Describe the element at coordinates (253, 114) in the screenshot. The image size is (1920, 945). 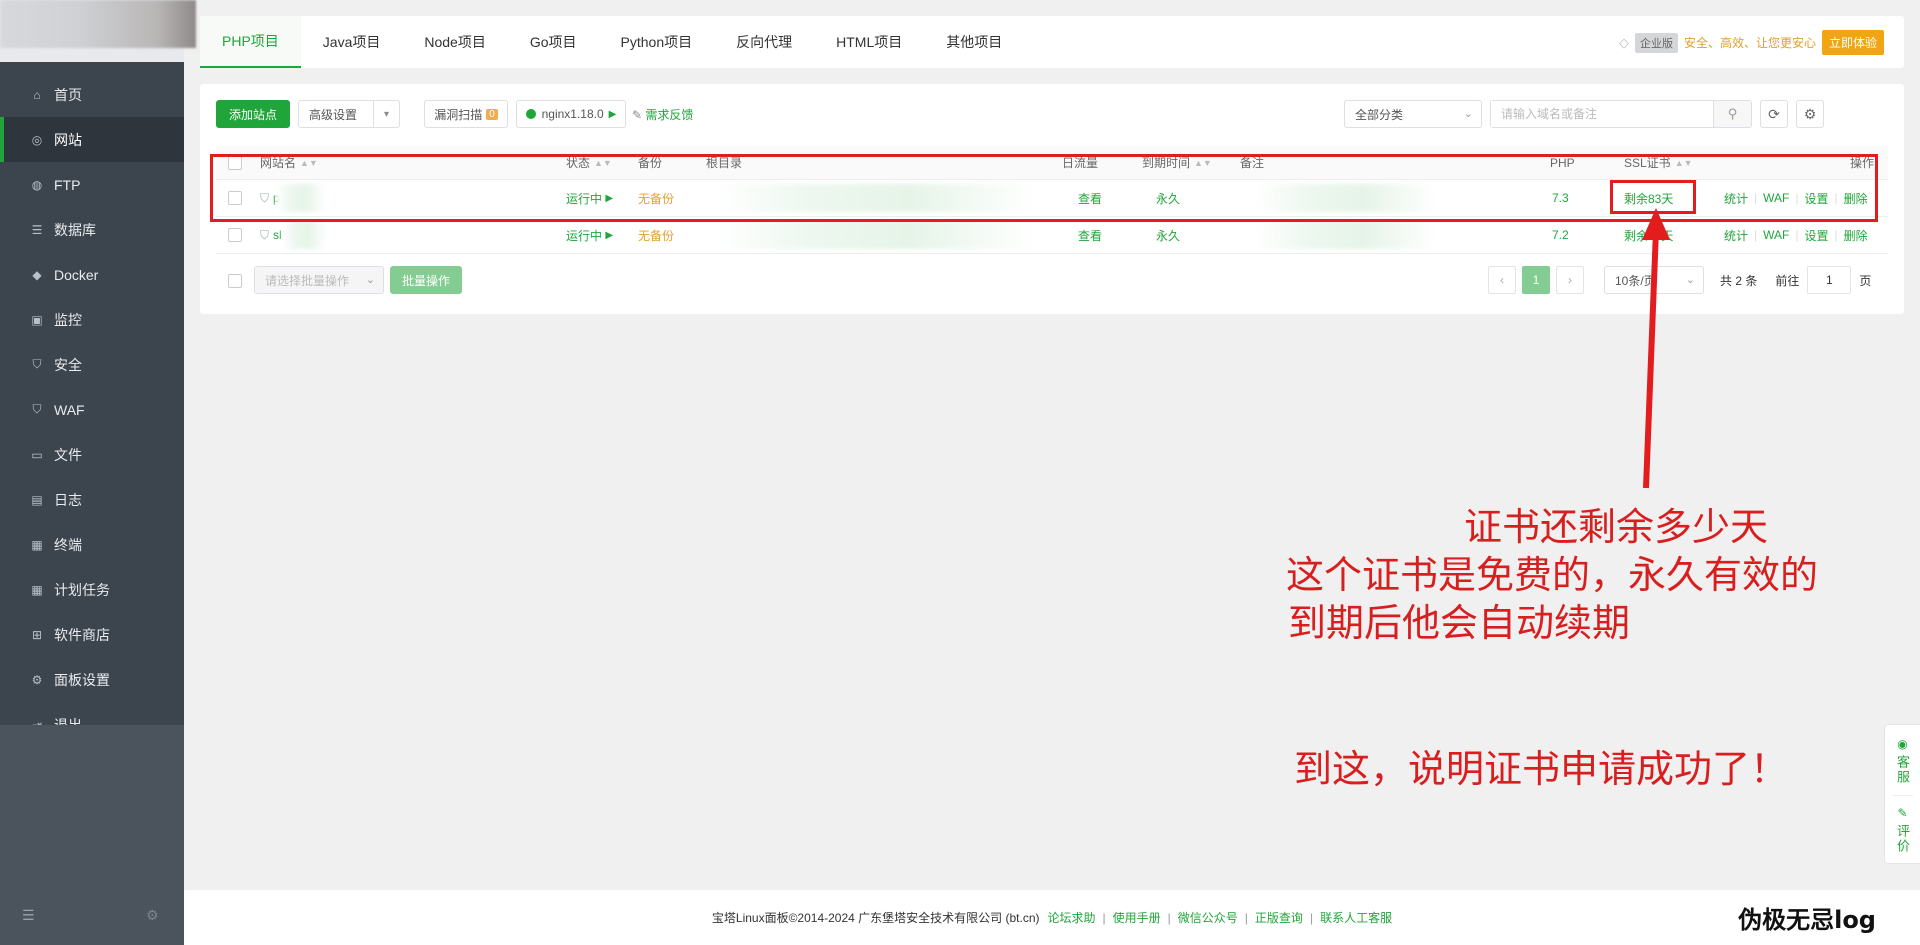
I see `add-site-button: 添加站点` at that location.